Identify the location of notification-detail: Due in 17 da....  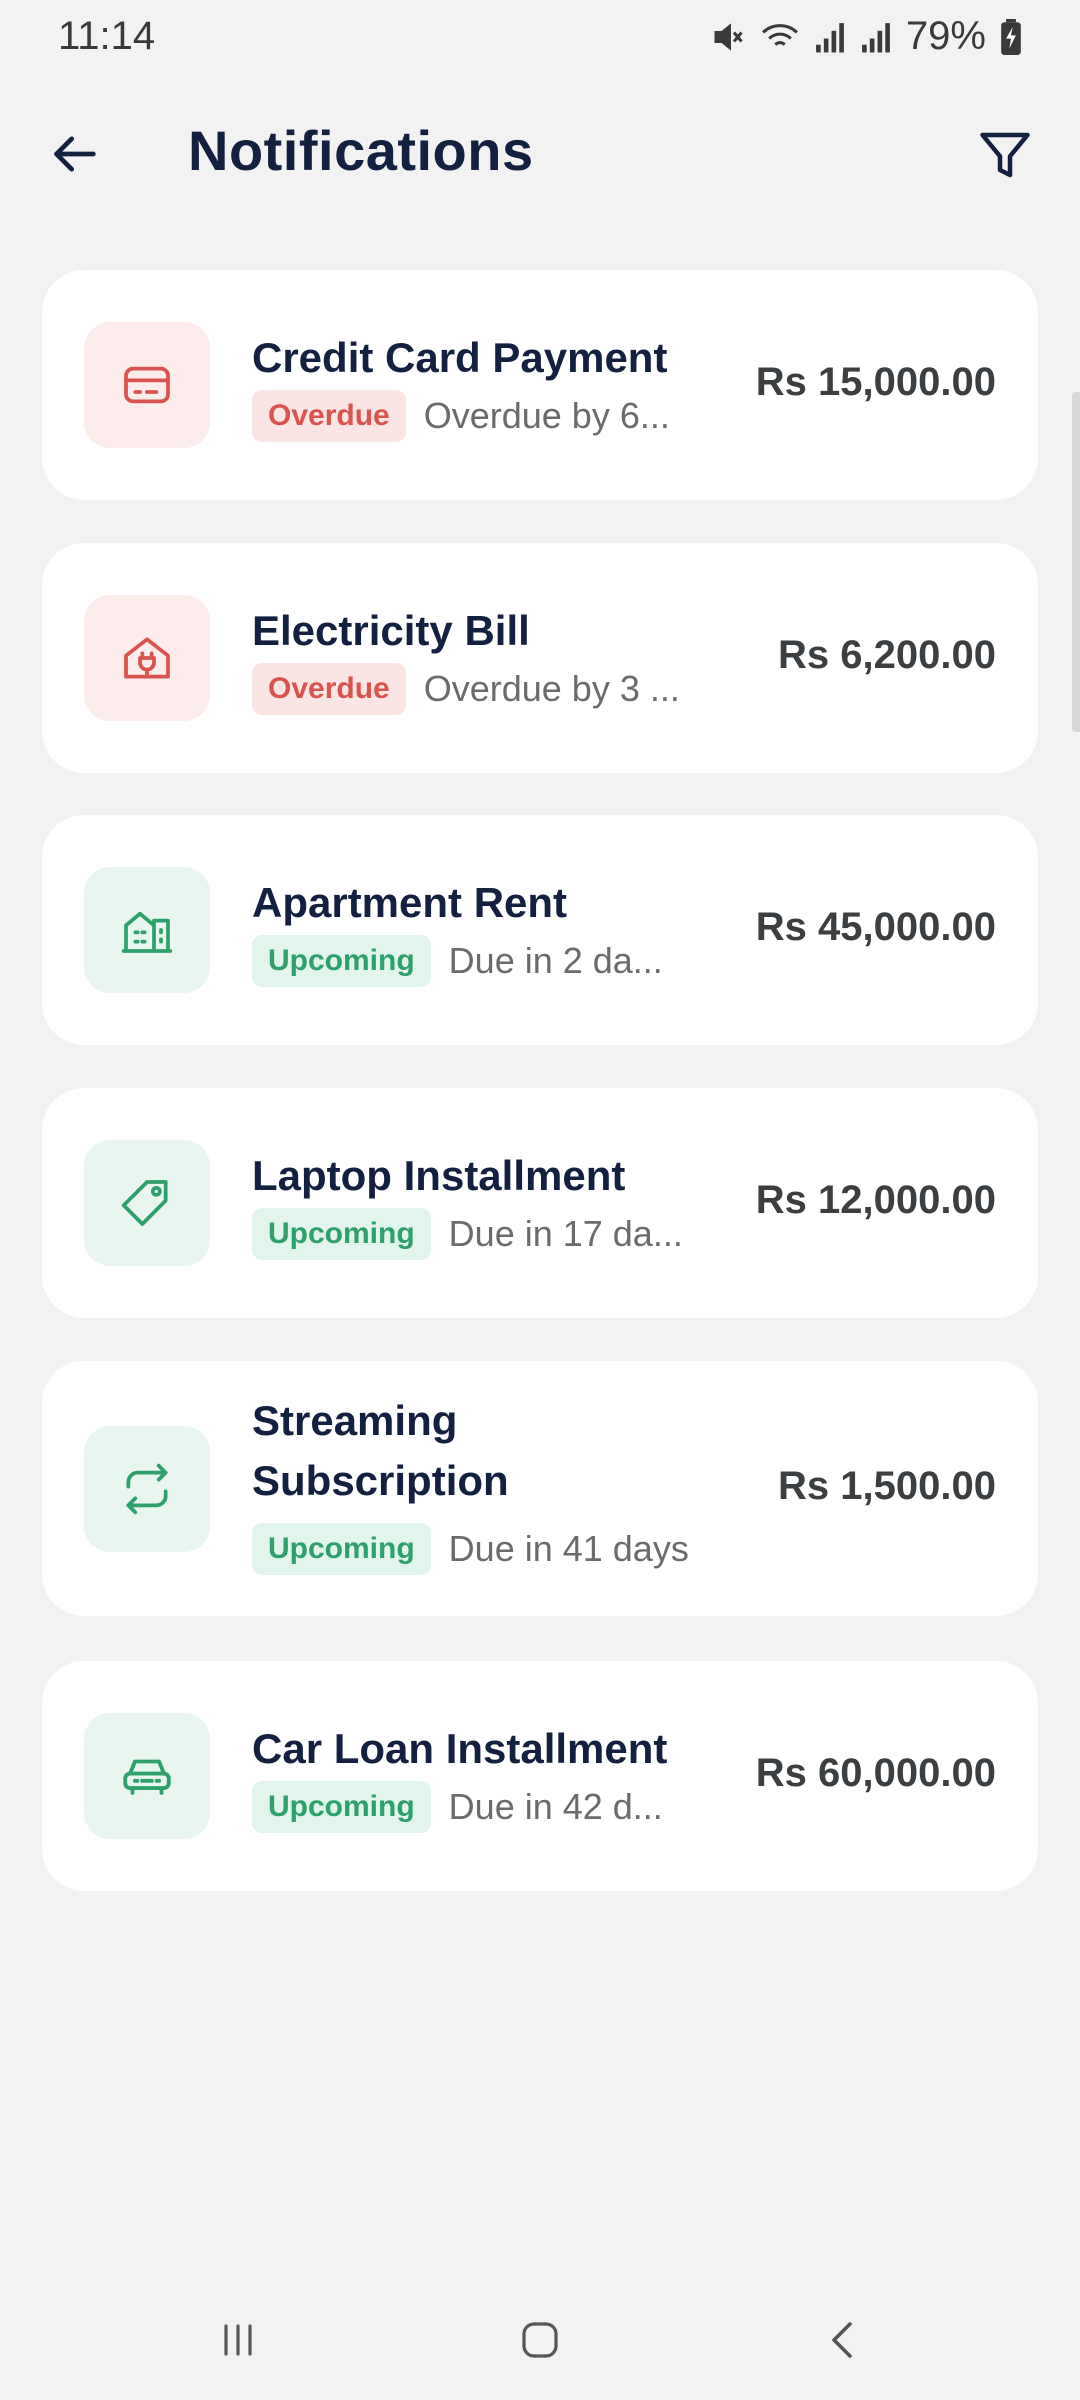
(565, 1233).